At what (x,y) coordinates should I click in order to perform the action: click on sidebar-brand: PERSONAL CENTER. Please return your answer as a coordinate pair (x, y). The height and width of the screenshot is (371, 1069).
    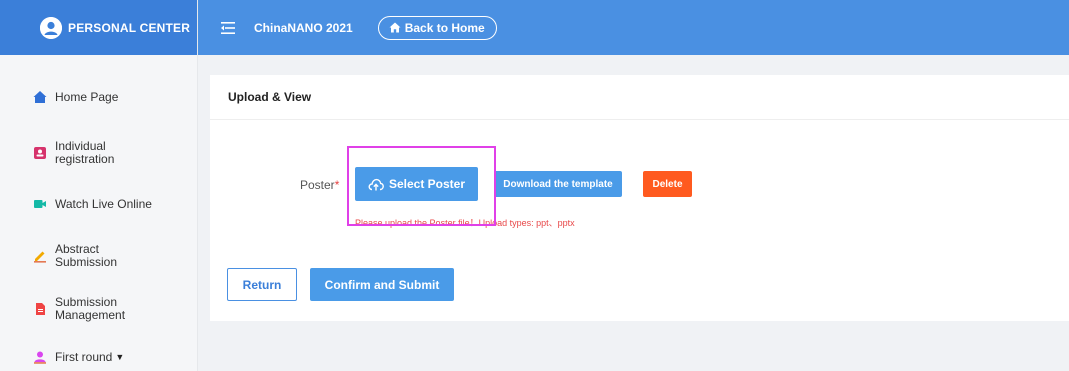
    Looking at the image, I should click on (98, 27).